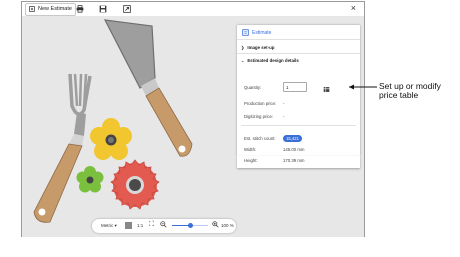 The width and height of the screenshot is (460, 257). I want to click on chevron-down-icon: ▾, so click(115, 225).